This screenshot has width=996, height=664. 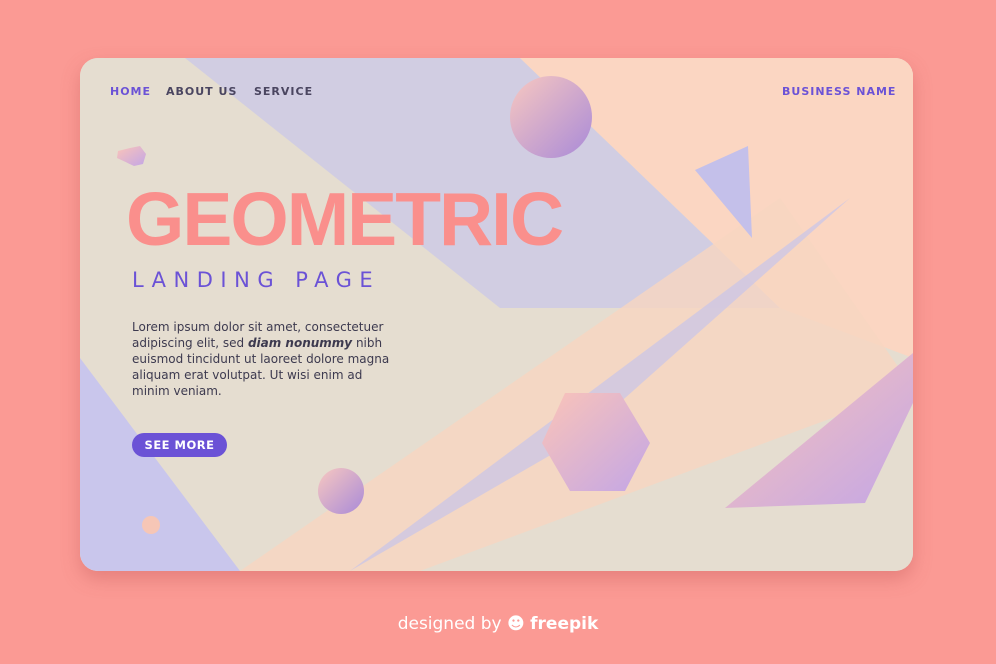 What do you see at coordinates (516, 624) in the screenshot?
I see `freepik-logo-icon: ☻` at bounding box center [516, 624].